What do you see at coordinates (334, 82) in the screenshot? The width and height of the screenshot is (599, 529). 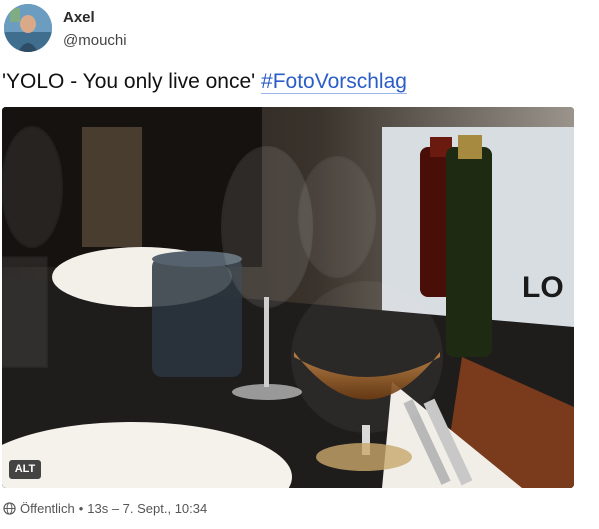 I see `hashtag-link: #FotoVorschlag` at bounding box center [334, 82].